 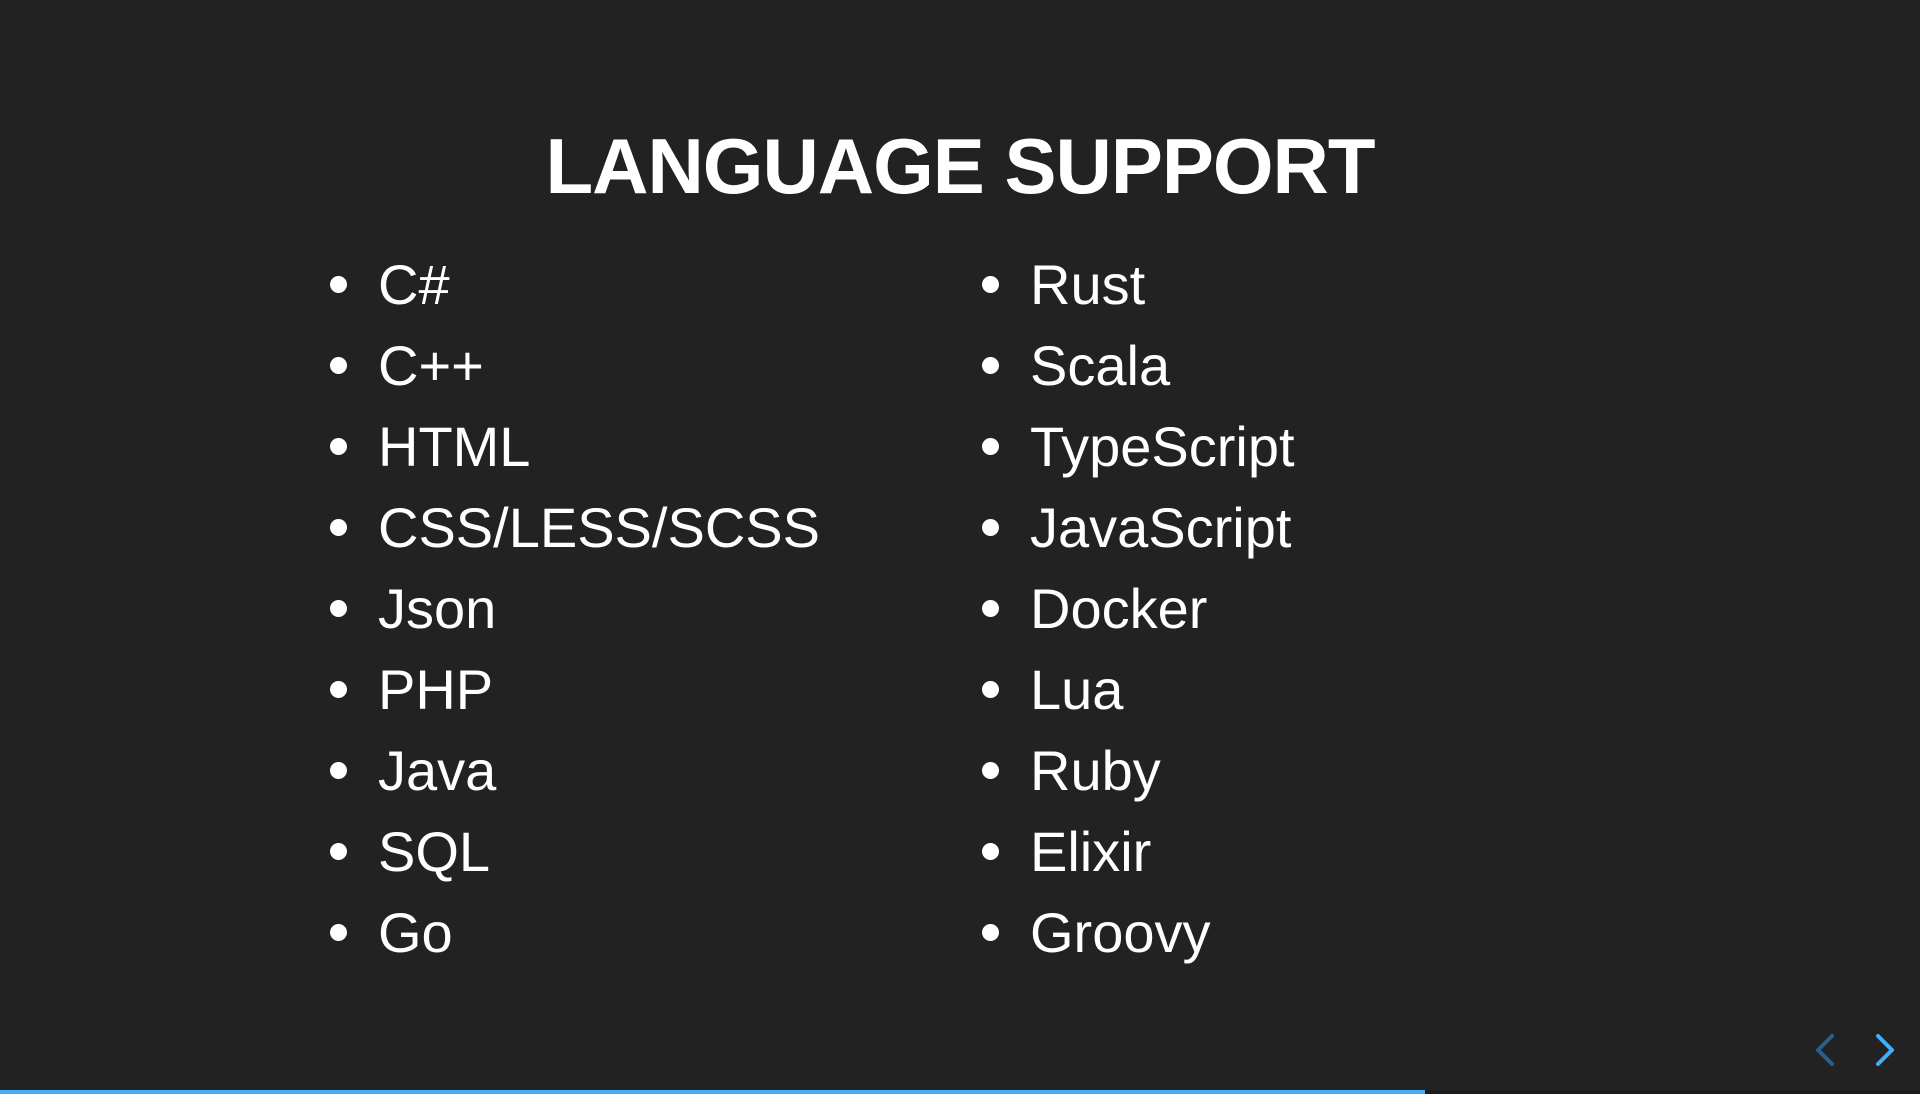 I want to click on language-item: PHP, so click(x=575, y=689).